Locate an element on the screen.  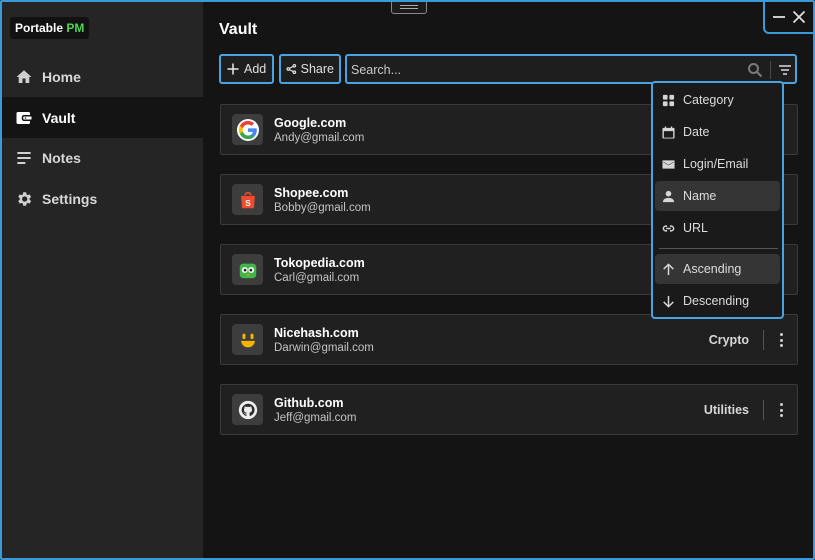
sidebar-item-label: Notes is located at coordinates (61, 157).